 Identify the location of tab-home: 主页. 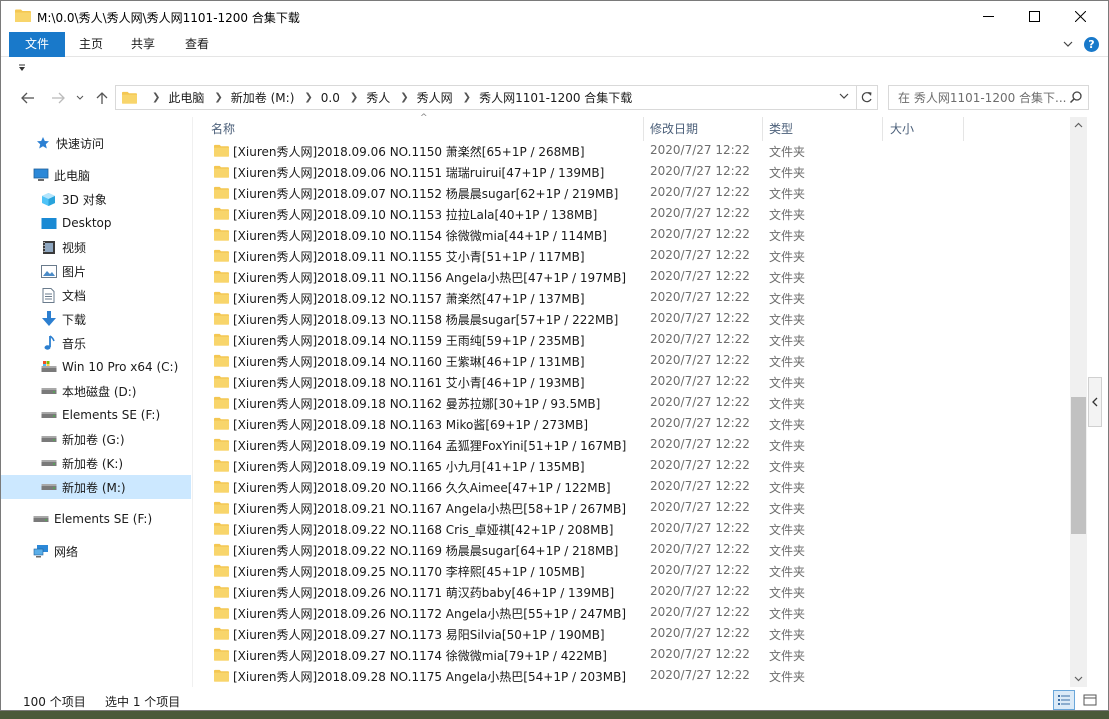
(91, 44).